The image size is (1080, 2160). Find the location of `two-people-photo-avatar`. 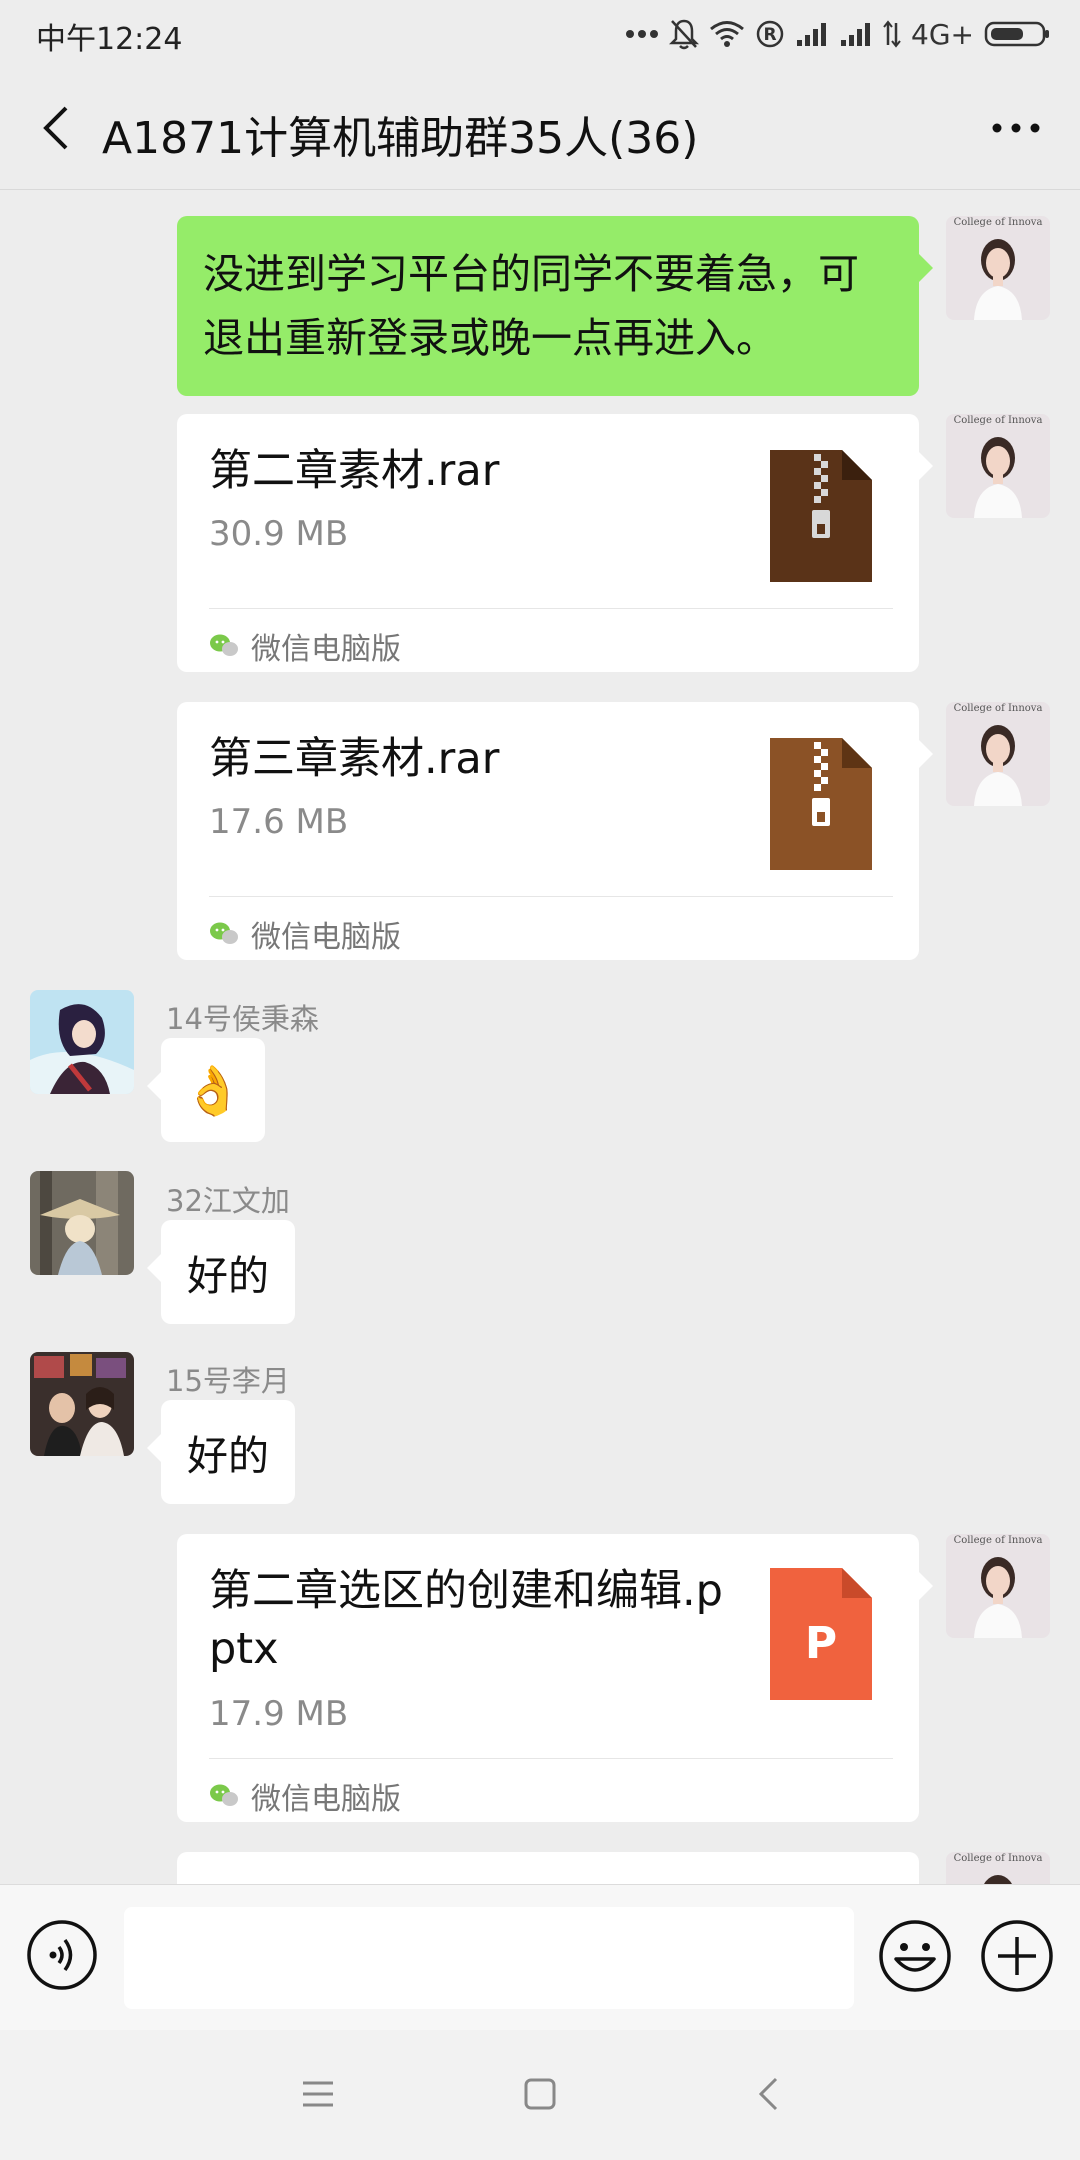

two-people-photo-avatar is located at coordinates (82, 1404).